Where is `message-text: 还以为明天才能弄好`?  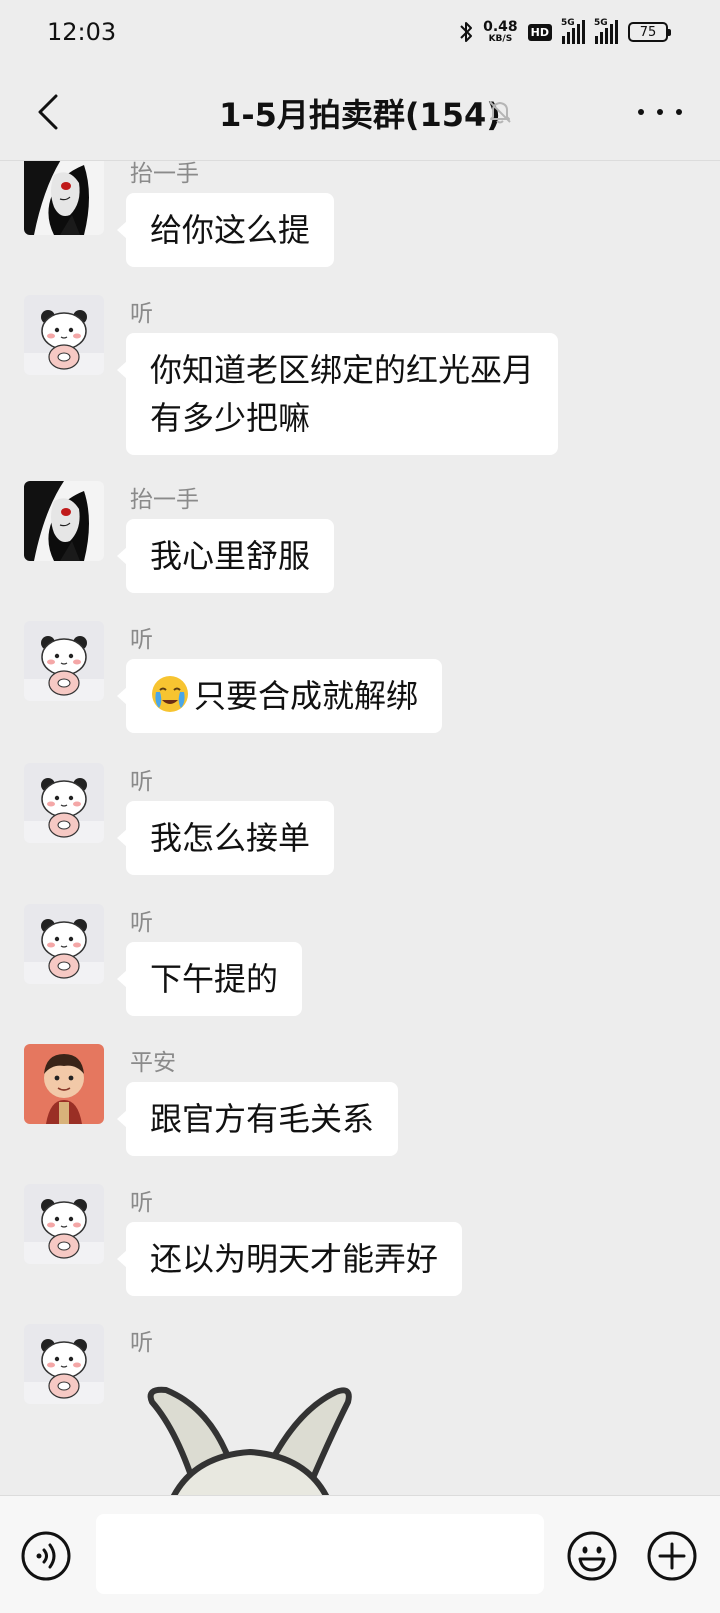
message-text: 还以为明天才能弄好 is located at coordinates (294, 1259).